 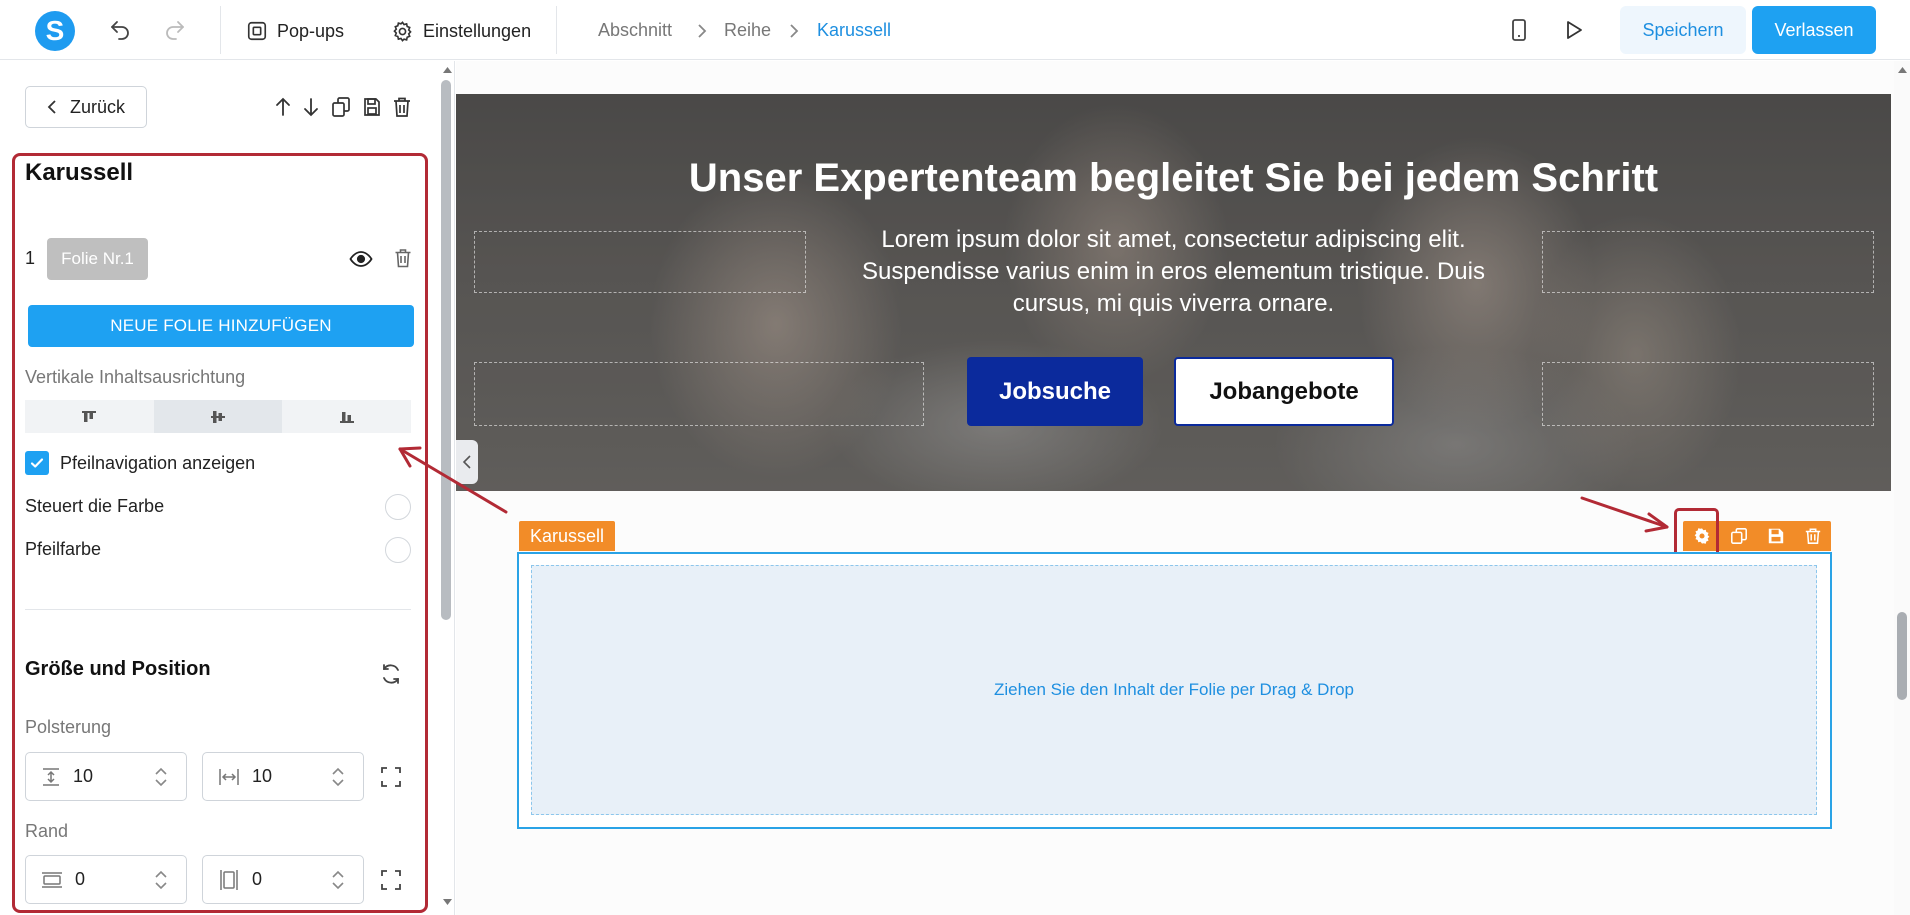 What do you see at coordinates (106, 879) in the screenshot?
I see `border-top-field: 0` at bounding box center [106, 879].